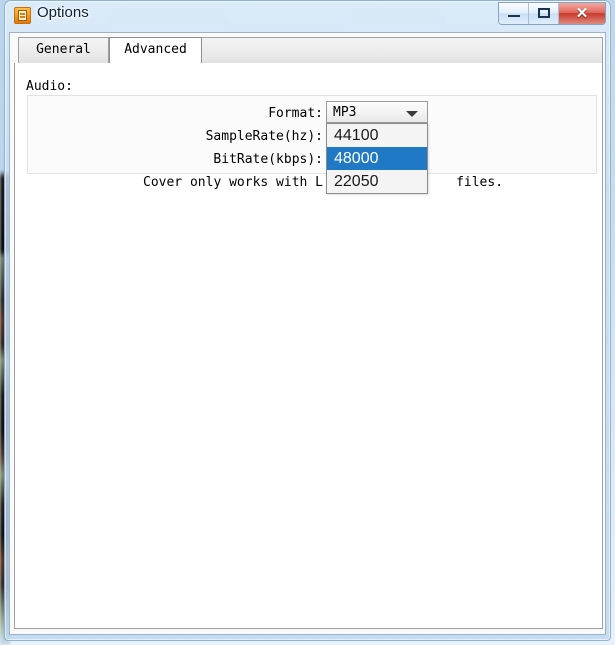 This screenshot has height=645, width=615. Describe the element at coordinates (49, 86) in the screenshot. I see `audio-group-label: Audio:` at that location.